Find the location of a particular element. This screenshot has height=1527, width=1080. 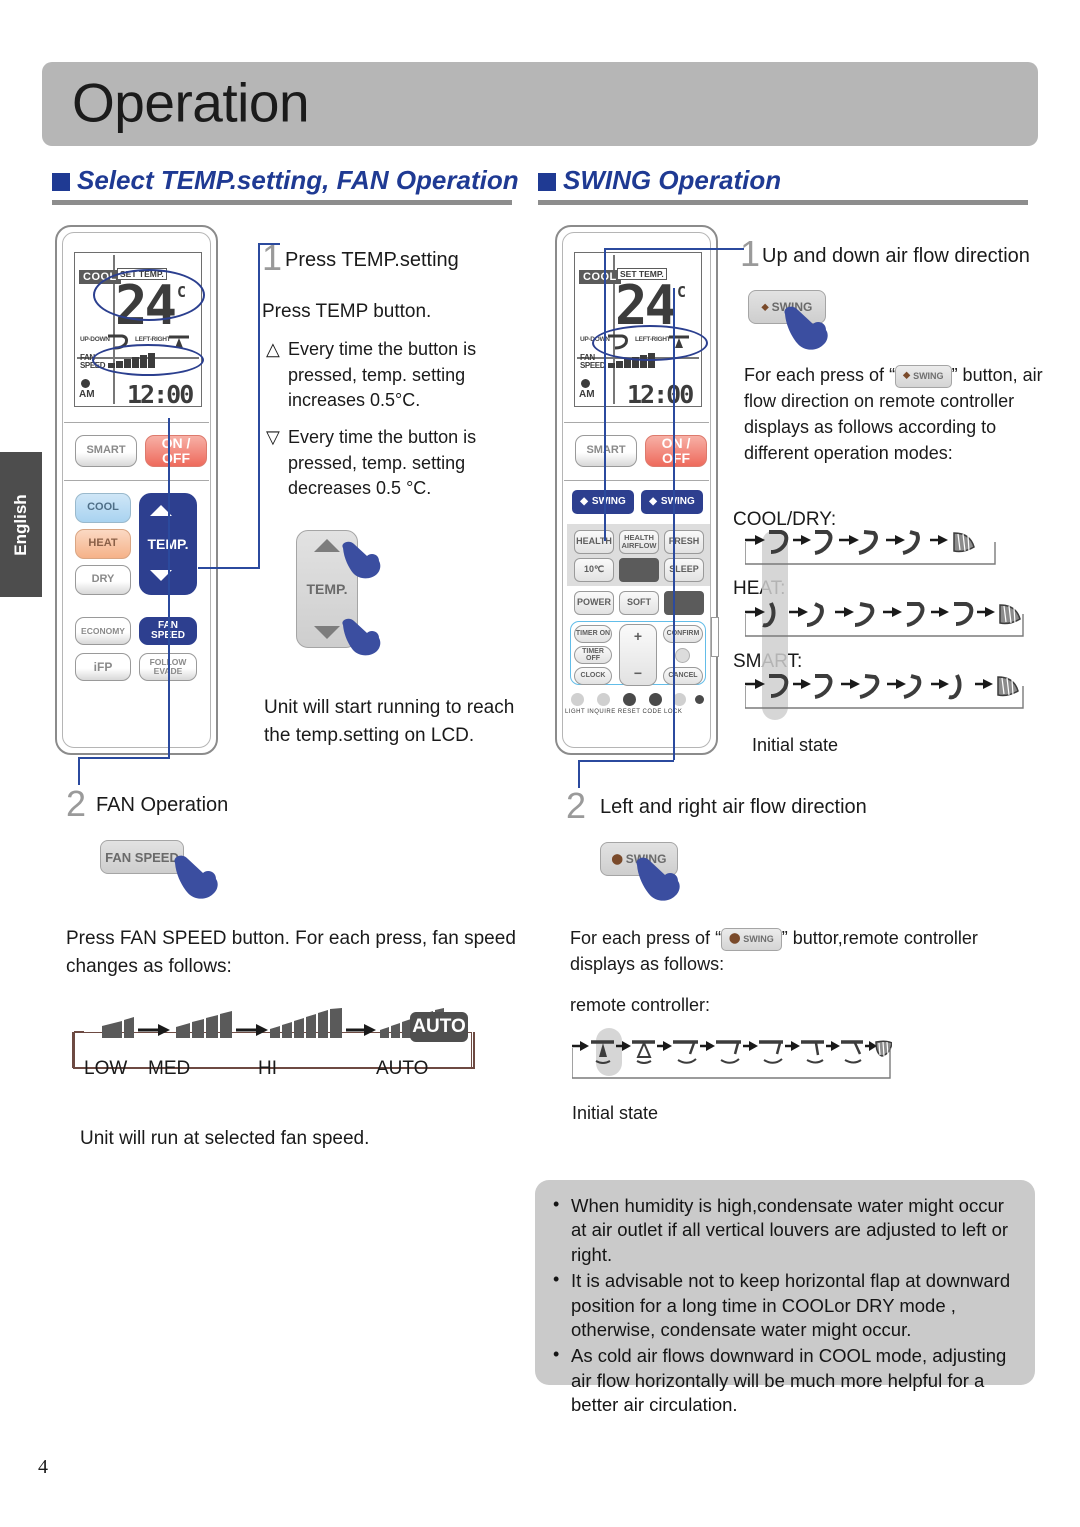

right-step1-body-before: For each press of “ is located at coordinates (820, 375).